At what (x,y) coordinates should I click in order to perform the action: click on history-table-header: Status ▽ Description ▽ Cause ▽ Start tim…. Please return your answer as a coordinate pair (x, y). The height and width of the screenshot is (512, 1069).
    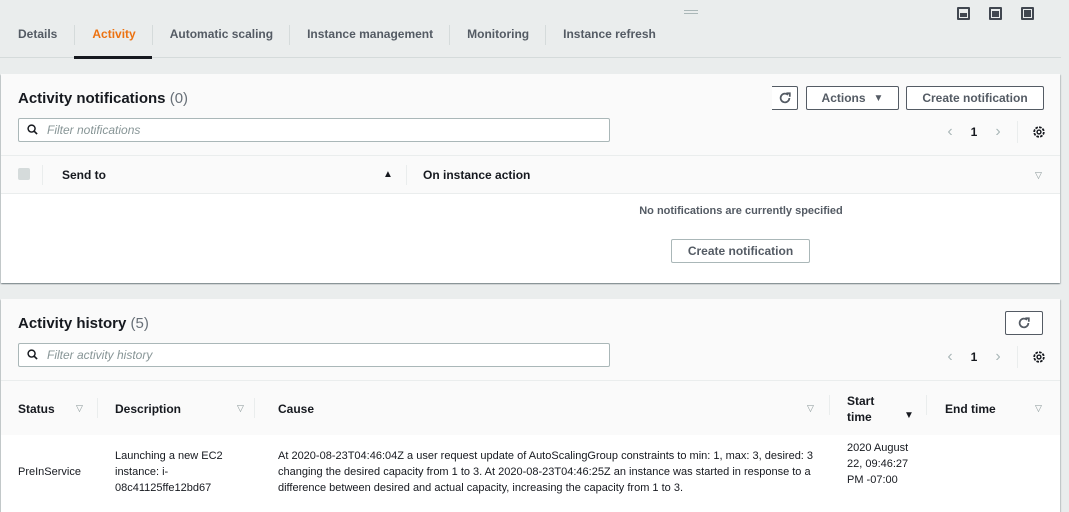
    Looking at the image, I should click on (530, 408).